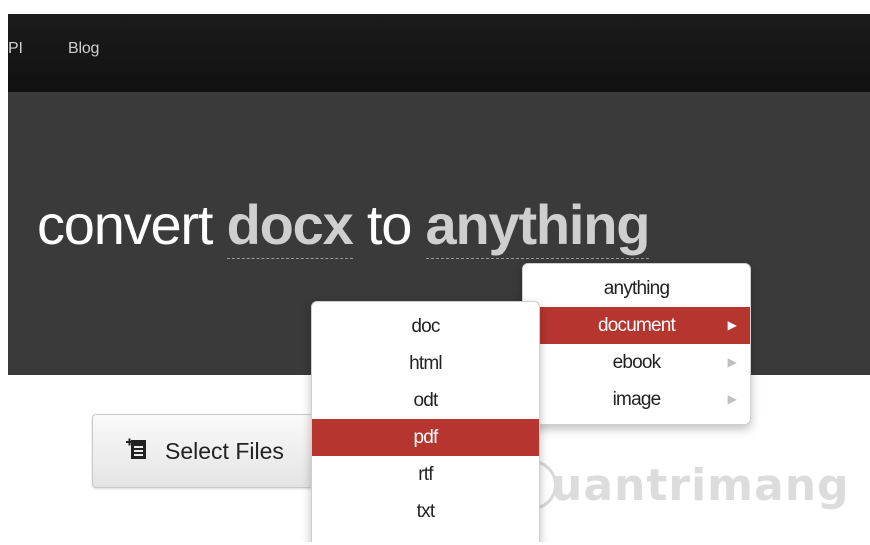 Image resolution: width=870 pixels, height=545 pixels. Describe the element at coordinates (700, 485) in the screenshot. I see `watermark-text: uantrimang` at that location.